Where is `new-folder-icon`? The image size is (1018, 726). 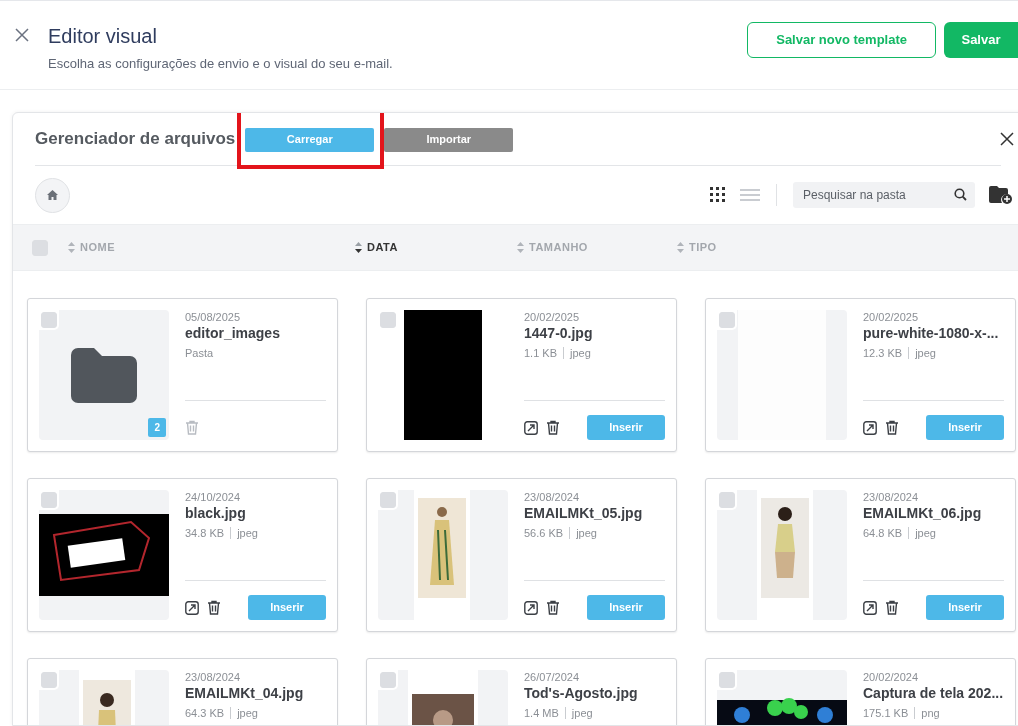
new-folder-icon is located at coordinates (1001, 195).